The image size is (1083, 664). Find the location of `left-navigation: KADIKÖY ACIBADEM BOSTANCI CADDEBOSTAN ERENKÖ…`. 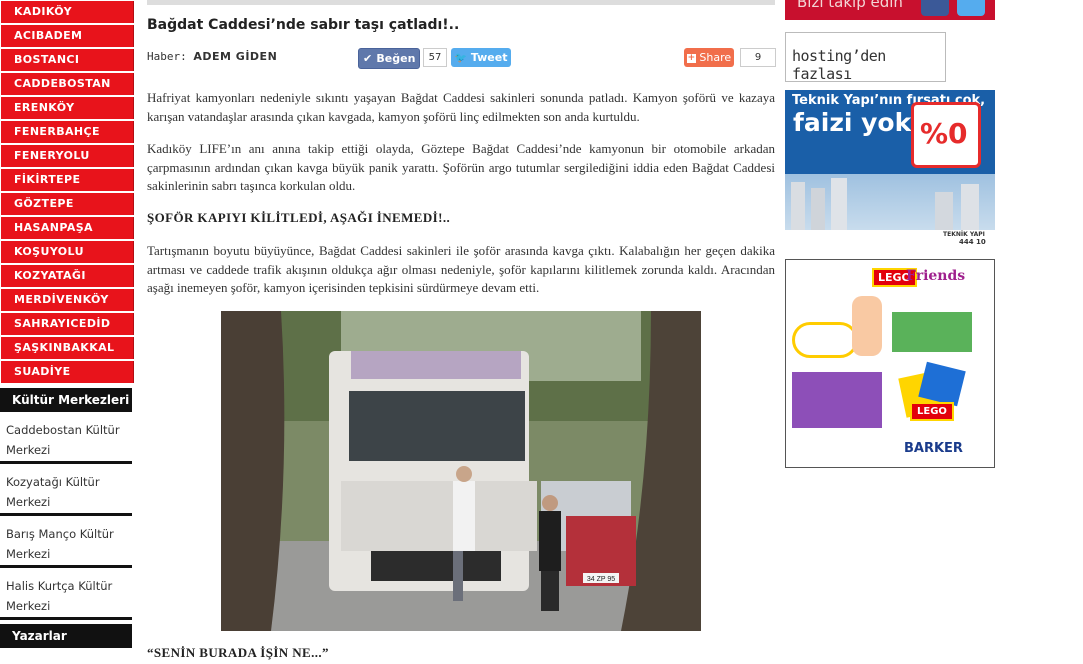

left-navigation: KADIKÖY ACIBADEM BOSTANCI CADDEBOSTAN ERENKÖ… is located at coordinates (67, 324).